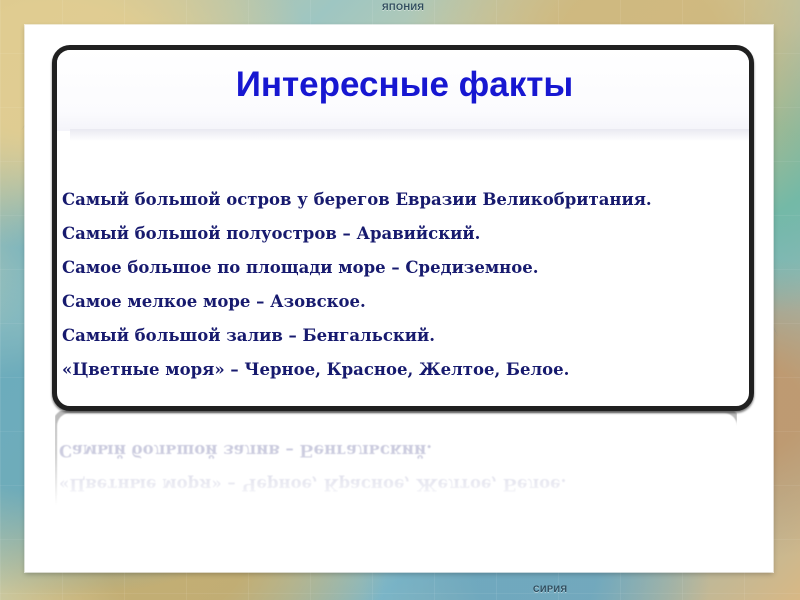 The height and width of the screenshot is (600, 800). Describe the element at coordinates (271, 233) in the screenshot. I see `fact-item-largest-peninsula: Самый большой полуостров – Аравийский.` at that location.